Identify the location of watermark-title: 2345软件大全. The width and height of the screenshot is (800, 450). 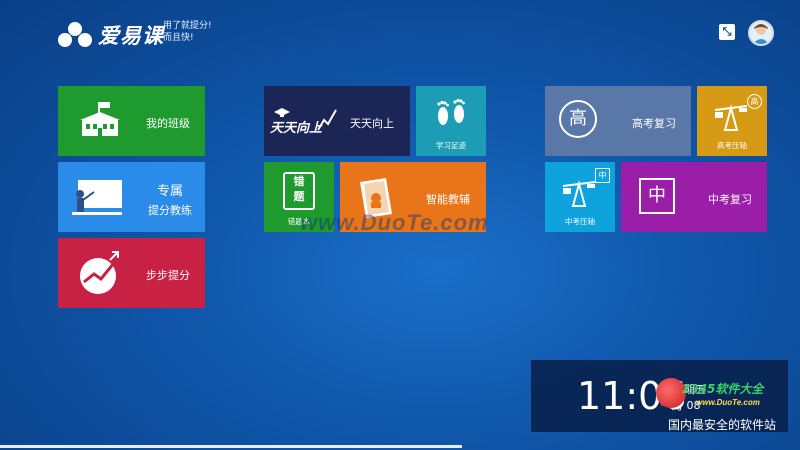
(723, 389).